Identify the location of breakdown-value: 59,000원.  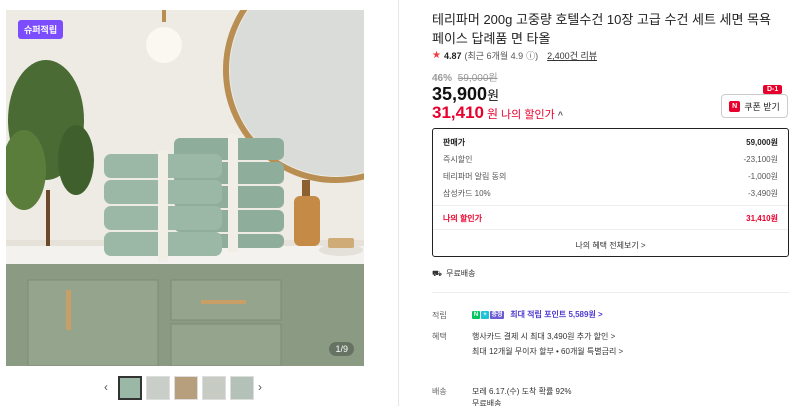
(762, 142).